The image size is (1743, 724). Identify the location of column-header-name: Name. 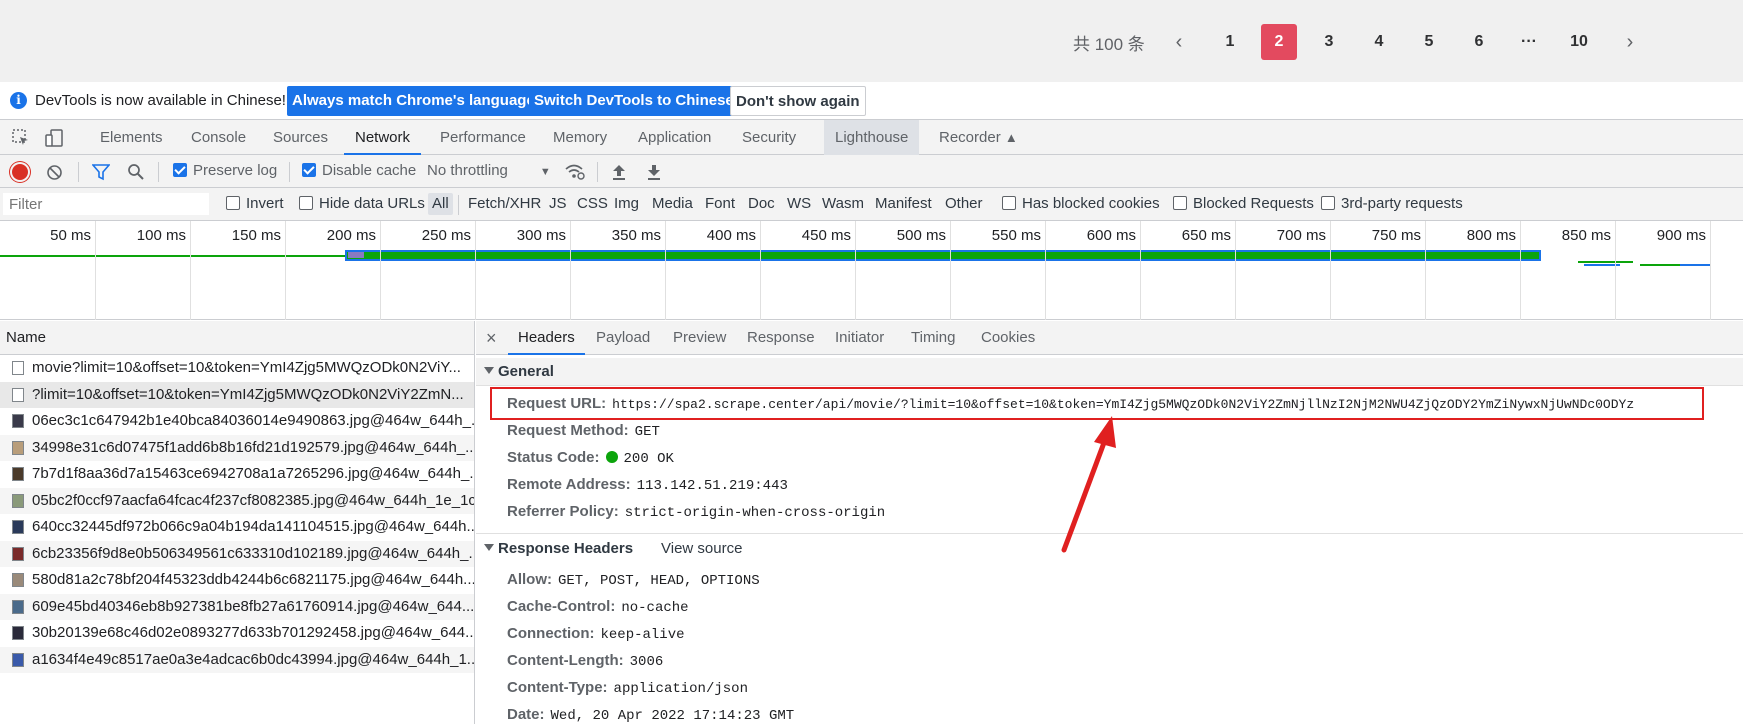
(237, 338).